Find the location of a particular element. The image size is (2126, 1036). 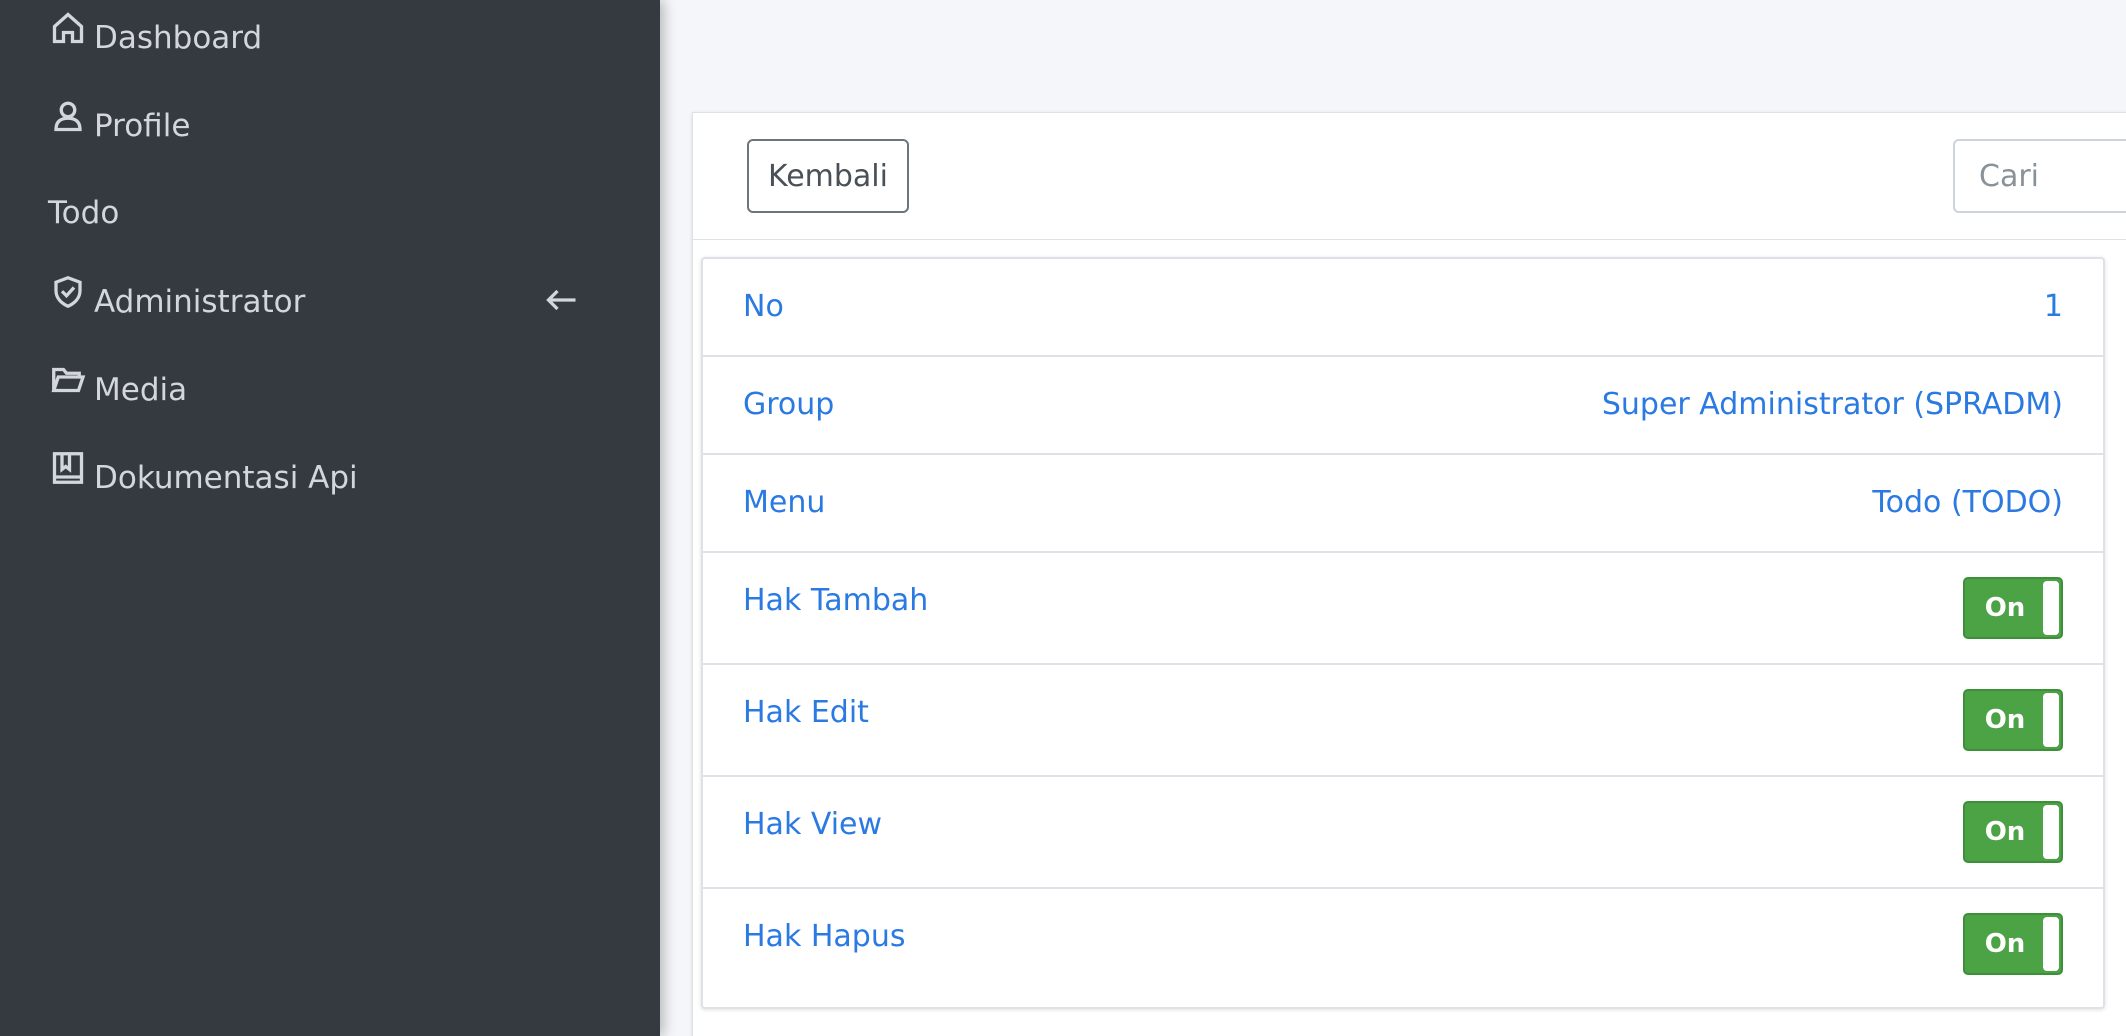

sidebar-item-label: Dokumentasi Api is located at coordinates (226, 478).